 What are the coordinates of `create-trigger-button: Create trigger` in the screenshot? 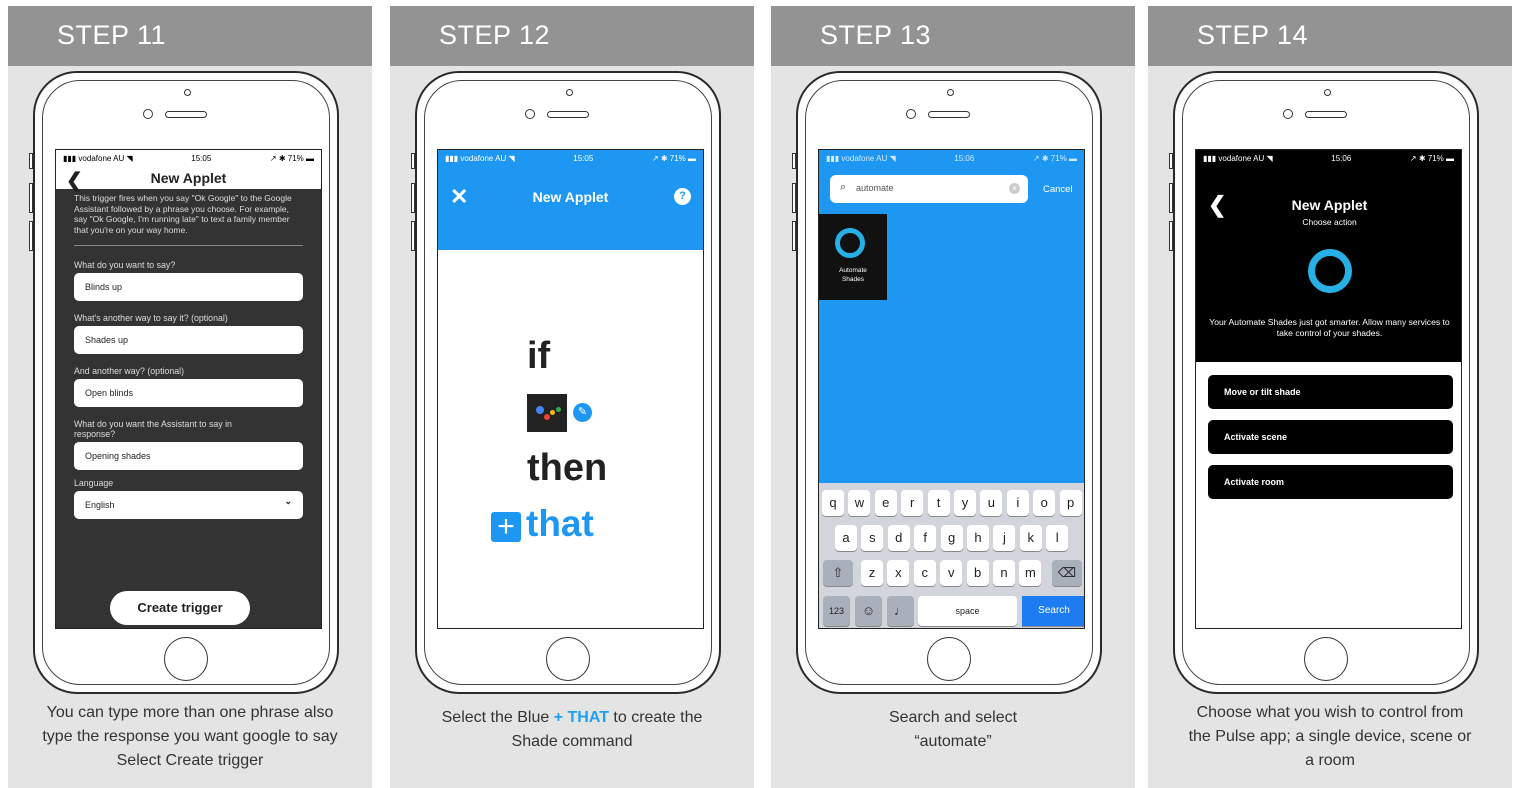 It's located at (180, 608).